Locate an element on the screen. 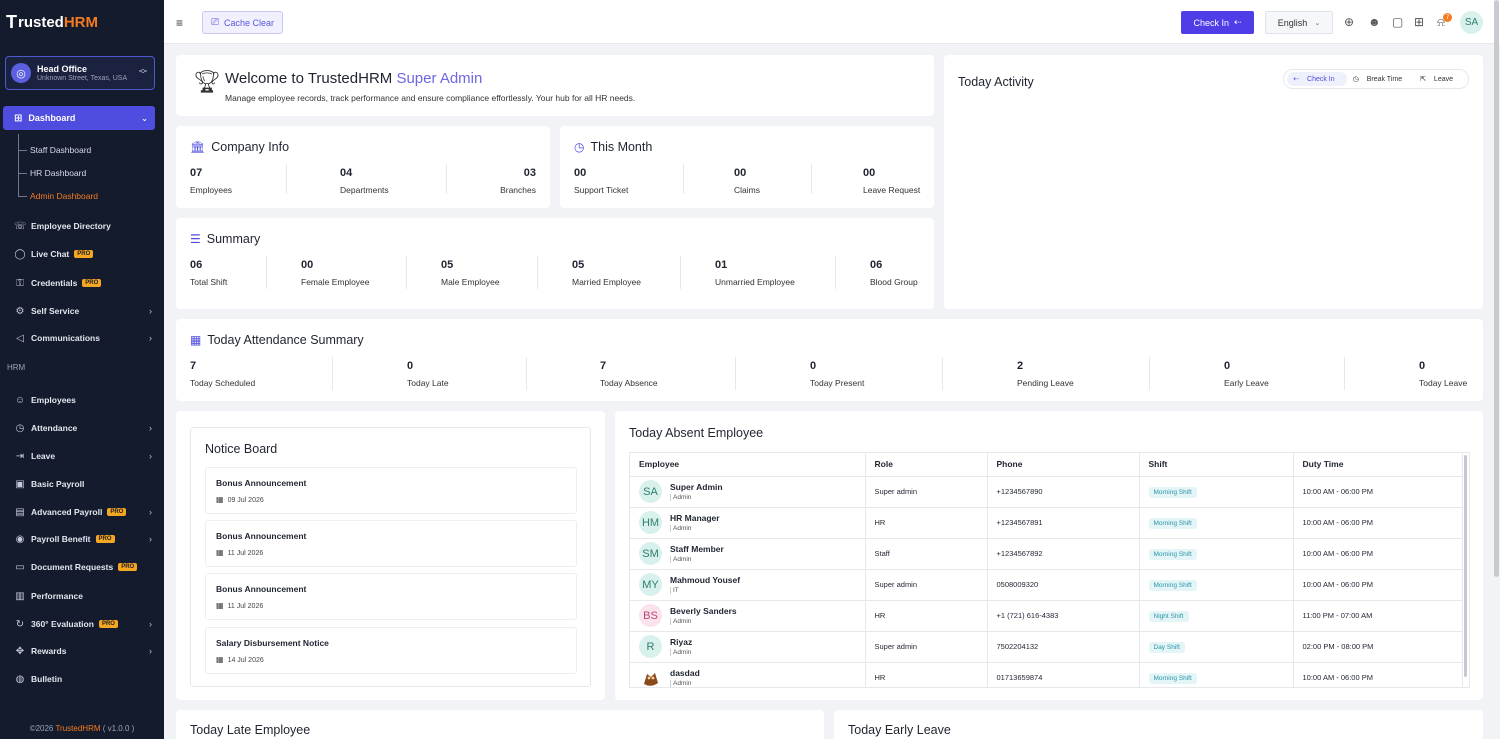  sidebar-item-live-chat: ◯ Live Chat PRO is located at coordinates (84, 254).